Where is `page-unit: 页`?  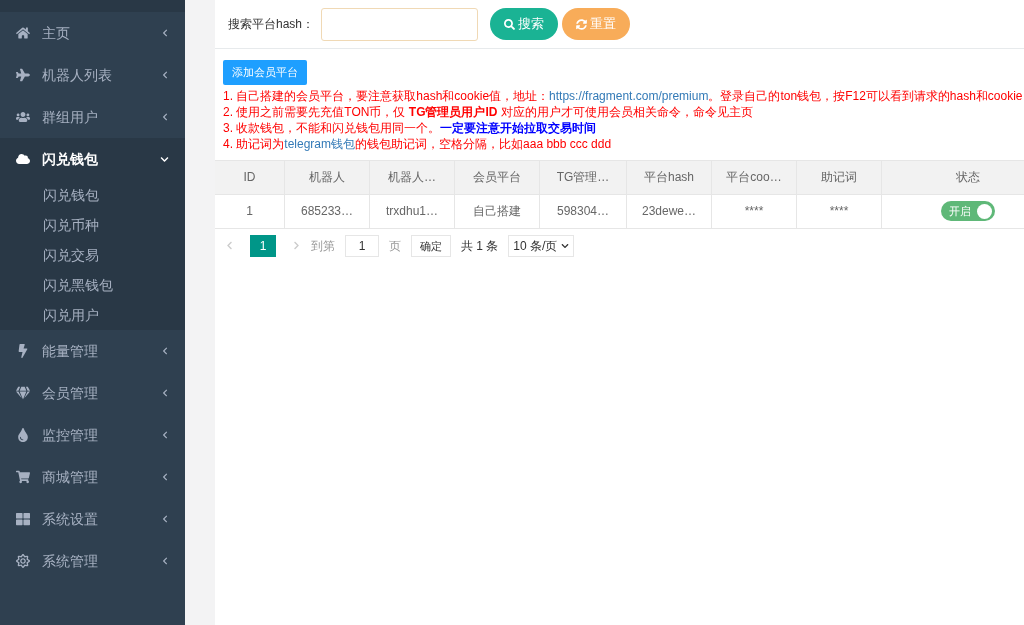 page-unit: 页 is located at coordinates (395, 246).